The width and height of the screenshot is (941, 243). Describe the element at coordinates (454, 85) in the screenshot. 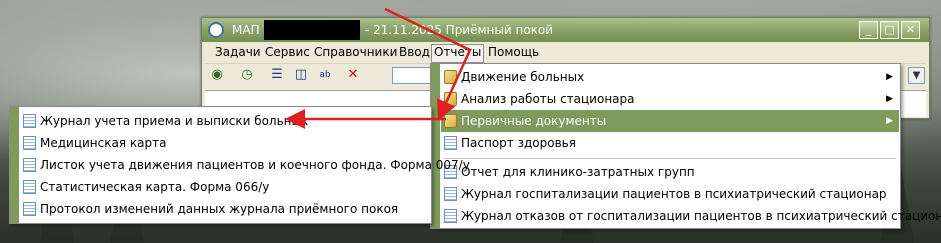

I see `annotation-arrow-to-primary-docs` at that location.